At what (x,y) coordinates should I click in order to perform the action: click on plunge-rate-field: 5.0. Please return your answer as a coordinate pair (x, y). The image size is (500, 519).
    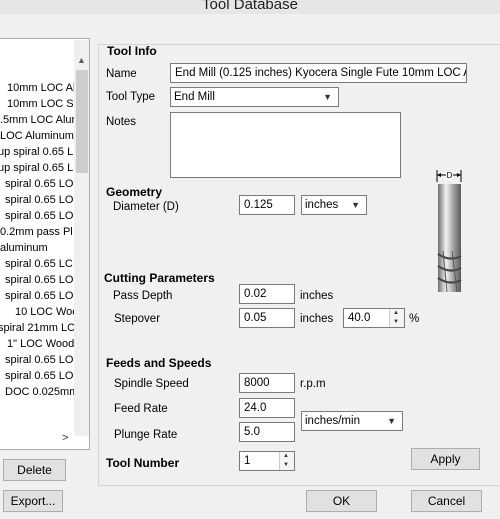
    Looking at the image, I should click on (267, 432).